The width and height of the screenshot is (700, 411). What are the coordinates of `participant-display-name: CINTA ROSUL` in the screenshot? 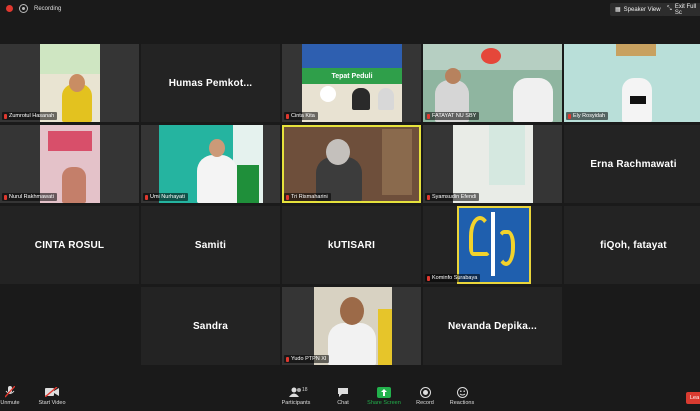 It's located at (69, 245).